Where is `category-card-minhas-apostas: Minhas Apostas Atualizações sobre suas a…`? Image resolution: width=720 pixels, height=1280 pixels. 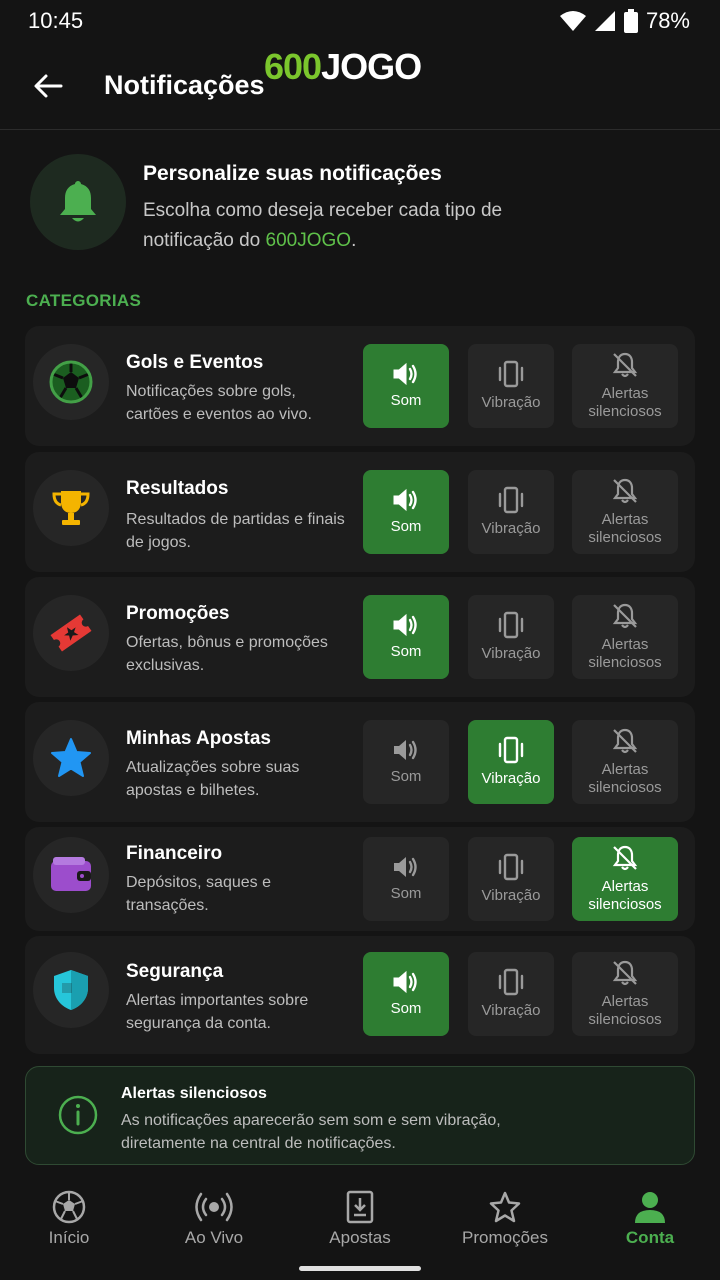
category-card-minhas-apostas: Minhas Apostas Atualizações sobre suas a… is located at coordinates (360, 762).